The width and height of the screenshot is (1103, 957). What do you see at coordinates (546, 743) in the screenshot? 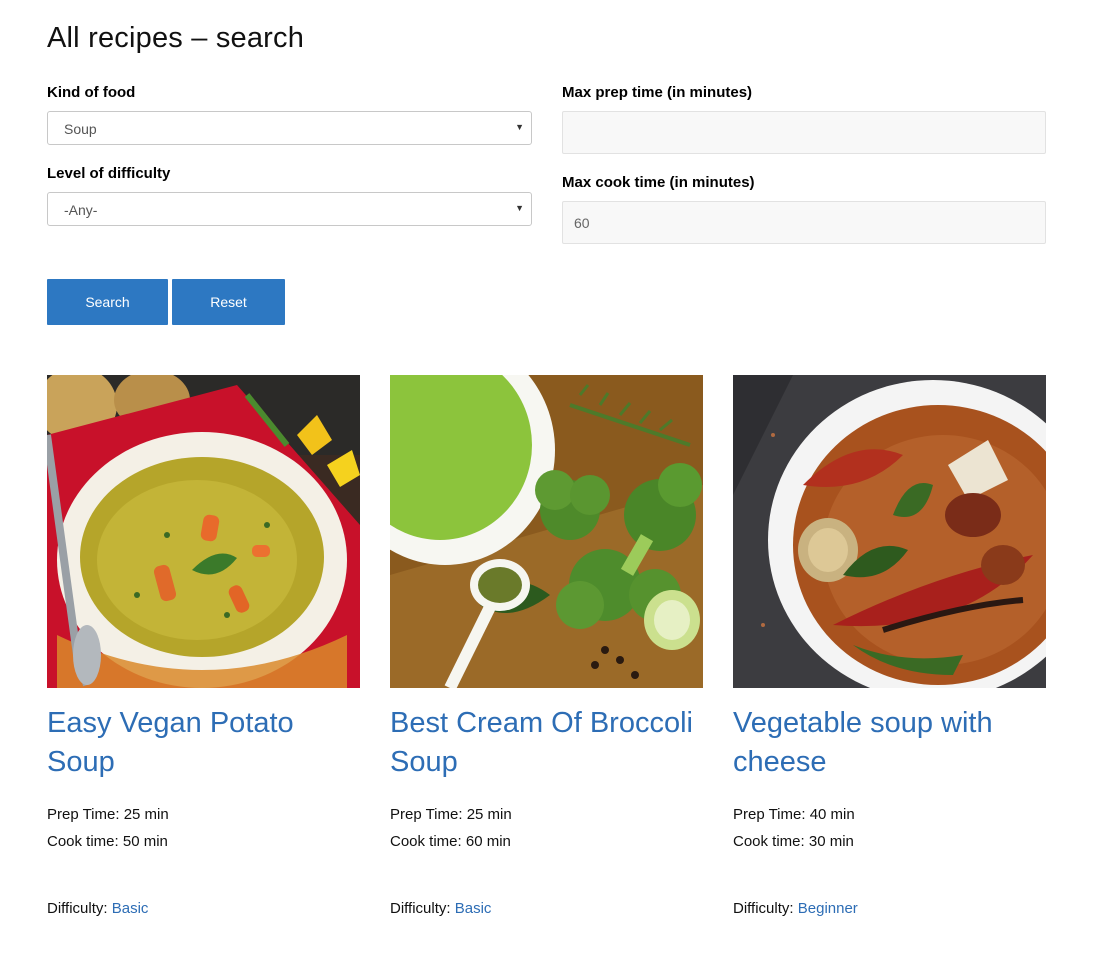
I see `recipe-title-link: Best Cream Of Broccoli Soup` at bounding box center [546, 743].